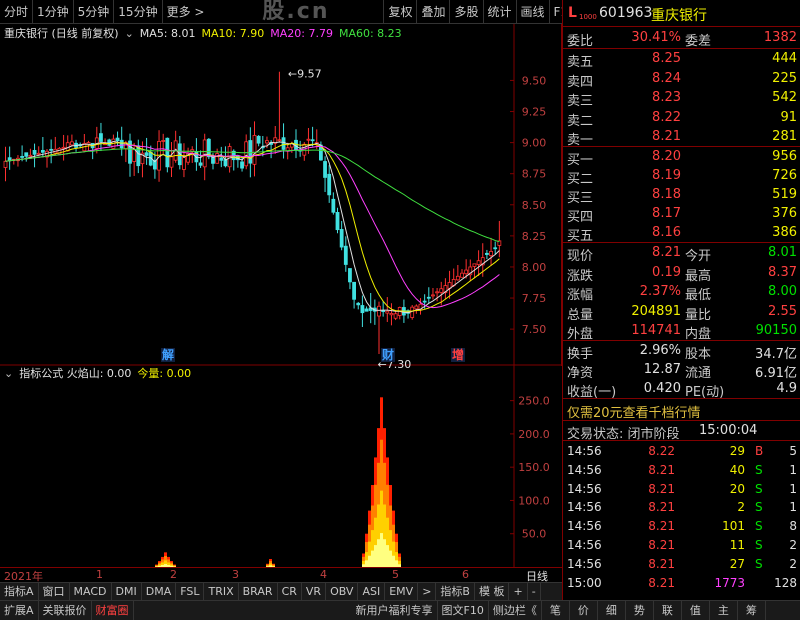  I want to click on bottom-tab: 新用户福利专享, so click(395, 610).